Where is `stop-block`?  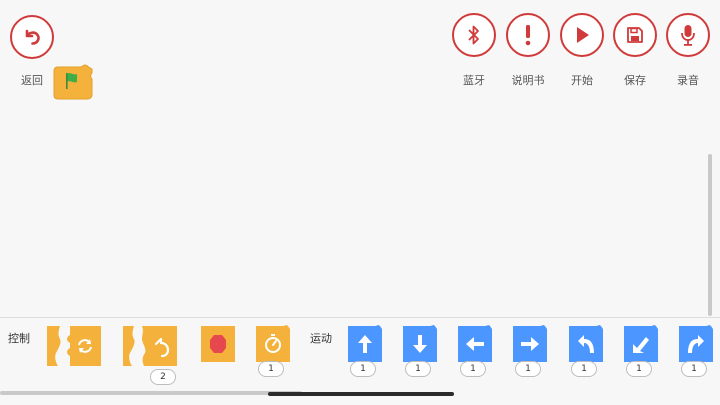
stop-block is located at coordinates (218, 344).